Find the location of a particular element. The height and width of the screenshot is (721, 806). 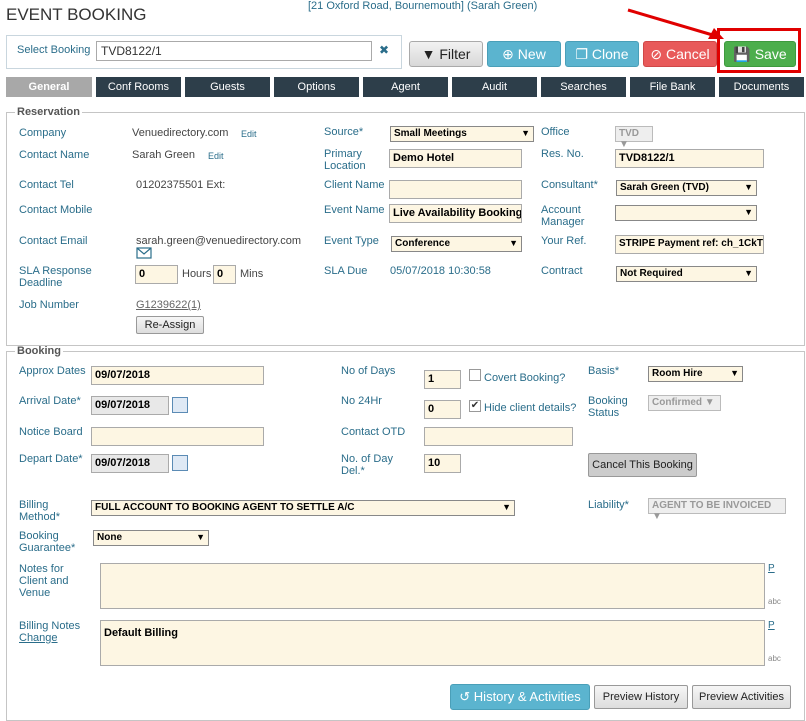

billing-notes-textarea: Default Billing is located at coordinates (432, 643).